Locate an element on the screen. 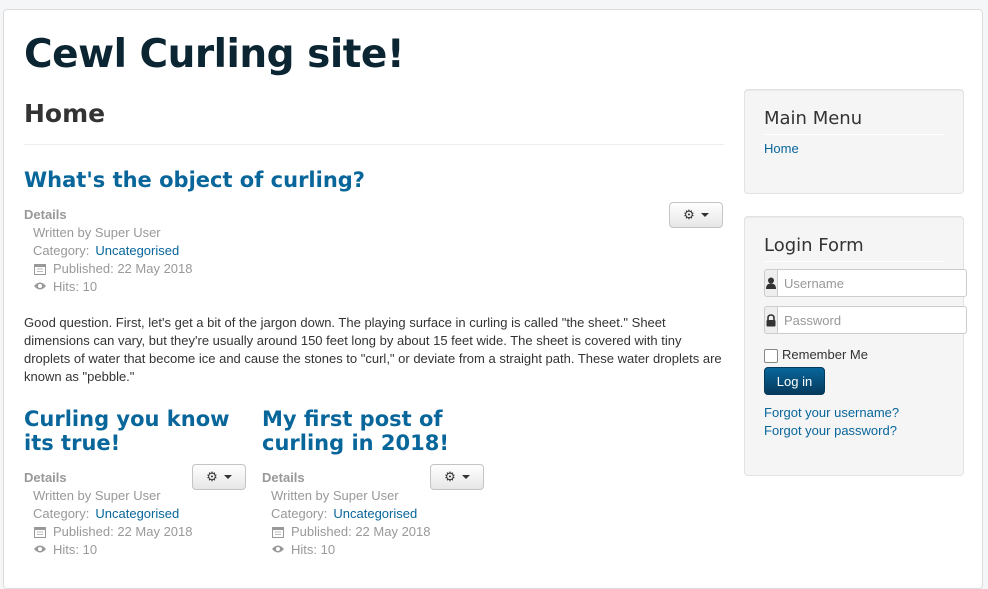  main-menu-title: Main Menu is located at coordinates (854, 120).